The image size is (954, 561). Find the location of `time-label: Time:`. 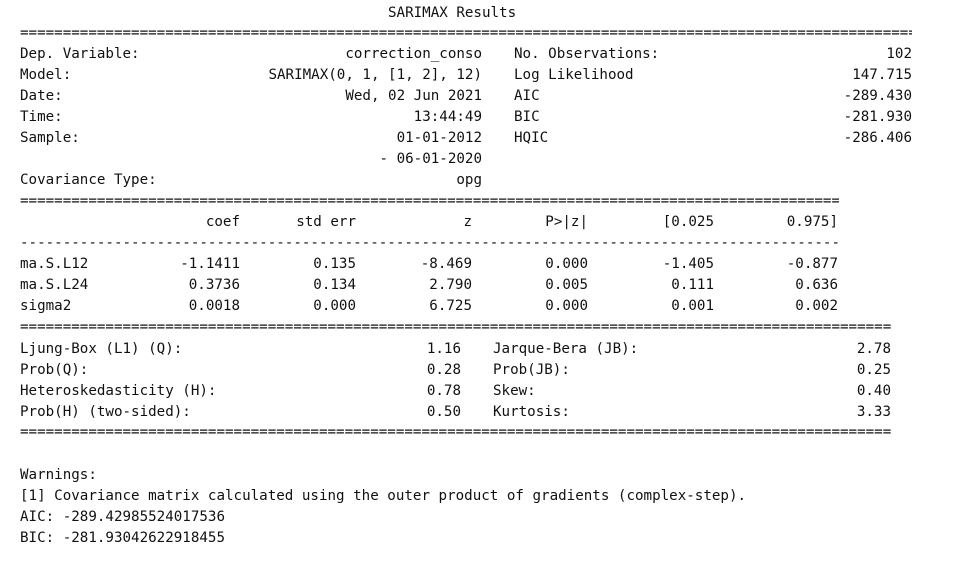

time-label: Time: is located at coordinates (41, 117).